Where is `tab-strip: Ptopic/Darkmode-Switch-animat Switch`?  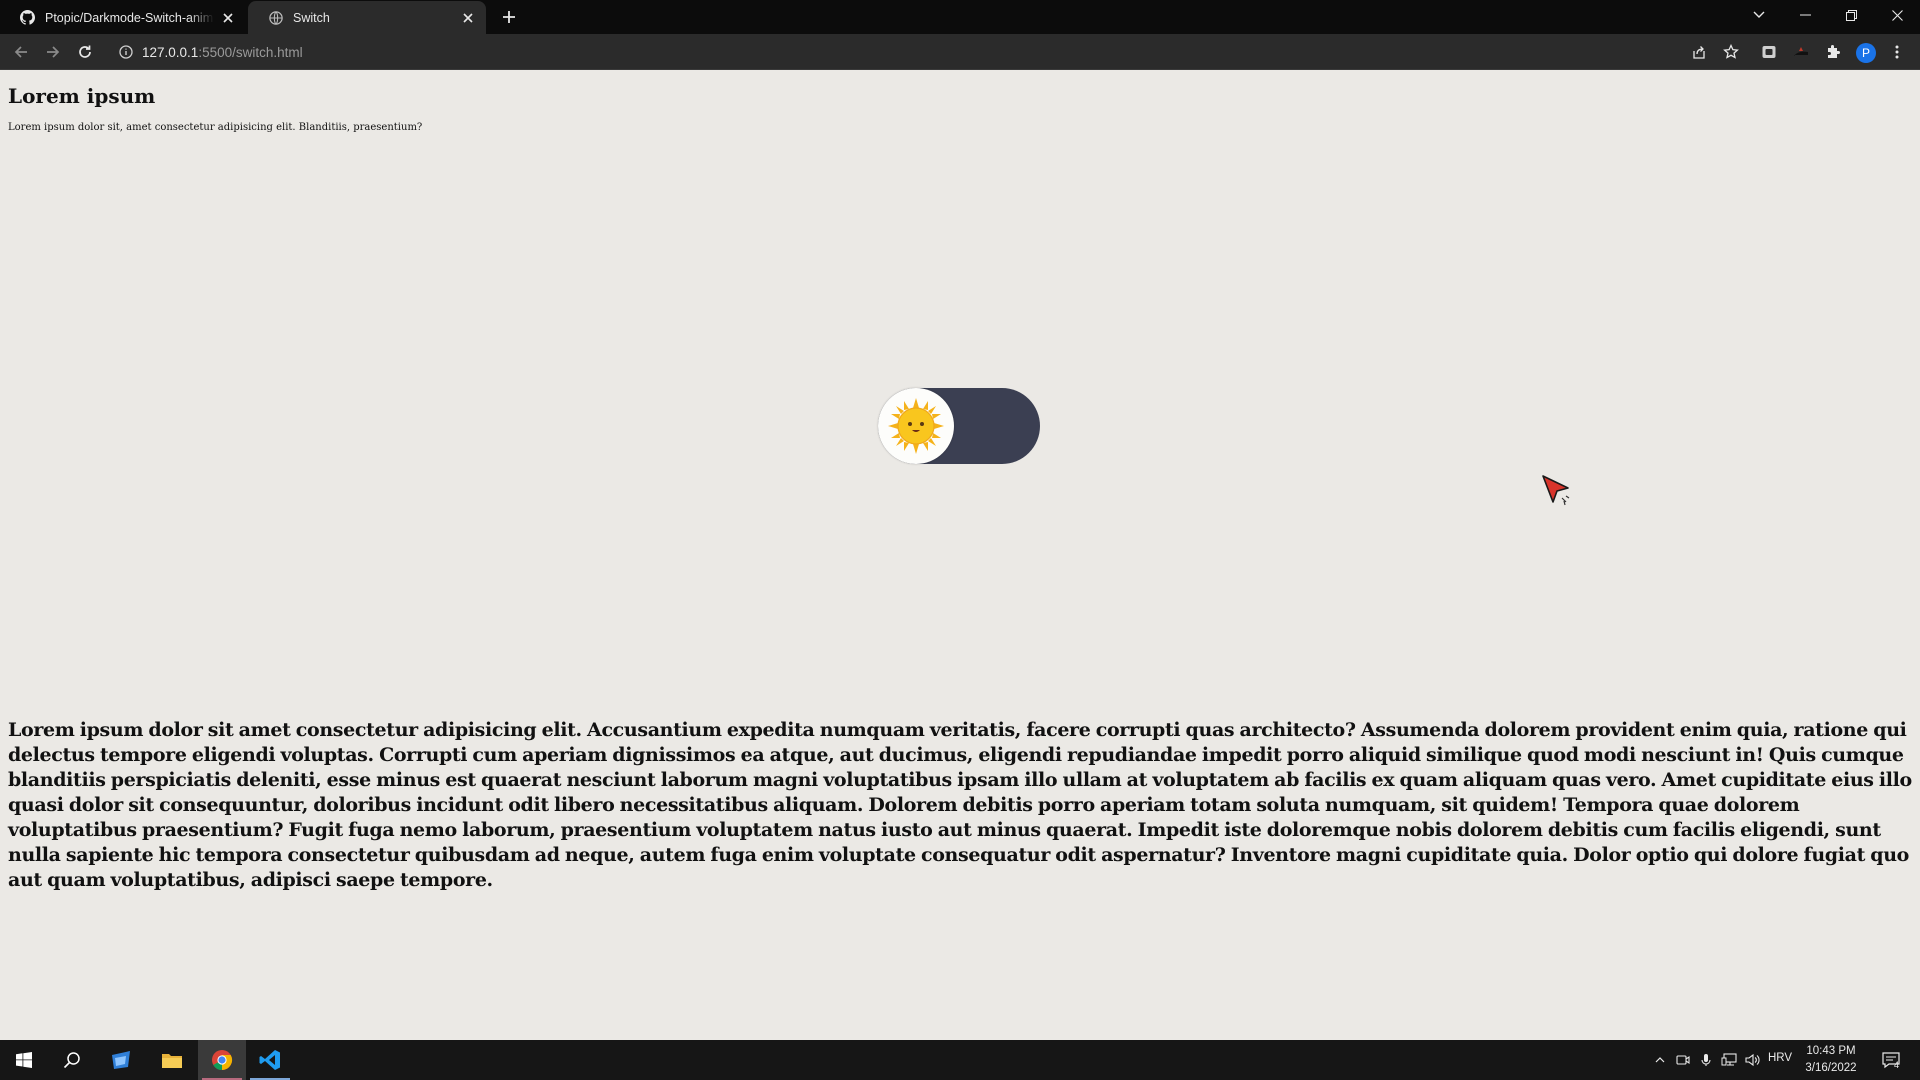
tab-strip: Ptopic/Darkmode-Switch-animat Switch is located at coordinates (960, 17).